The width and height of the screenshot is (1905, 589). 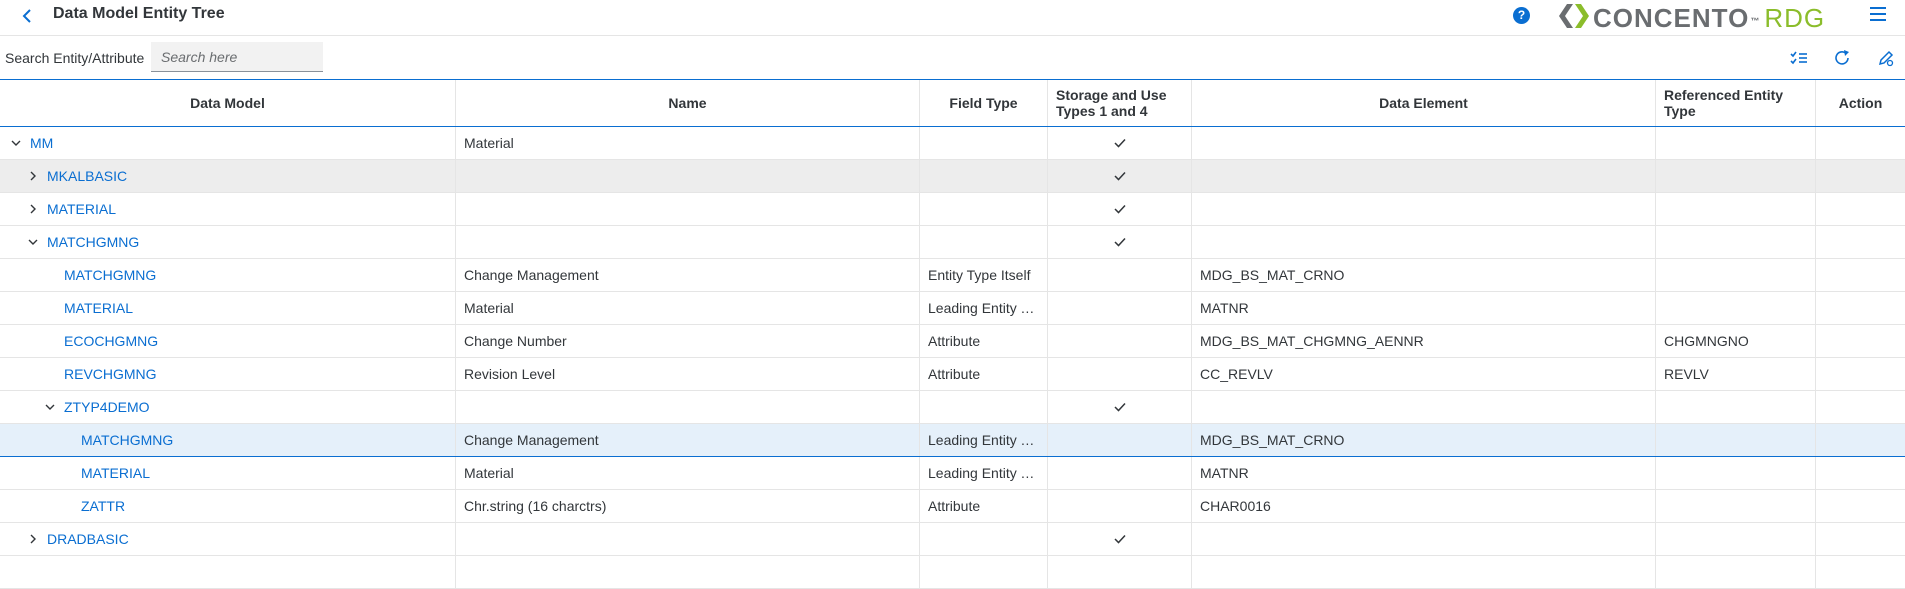 I want to click on table-row: MKALBASIC, so click(x=952, y=176).